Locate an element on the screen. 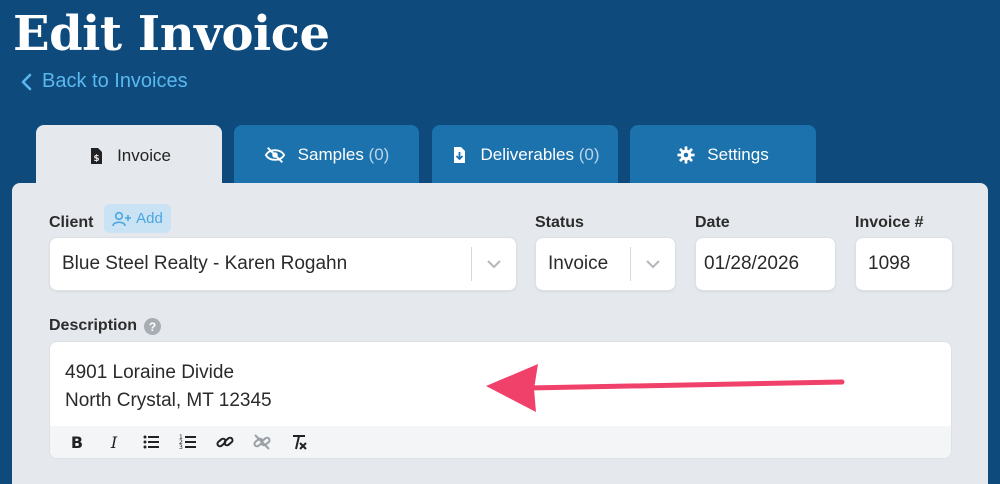 This screenshot has width=1000, height=484. add-client-button: Add is located at coordinates (137, 218).